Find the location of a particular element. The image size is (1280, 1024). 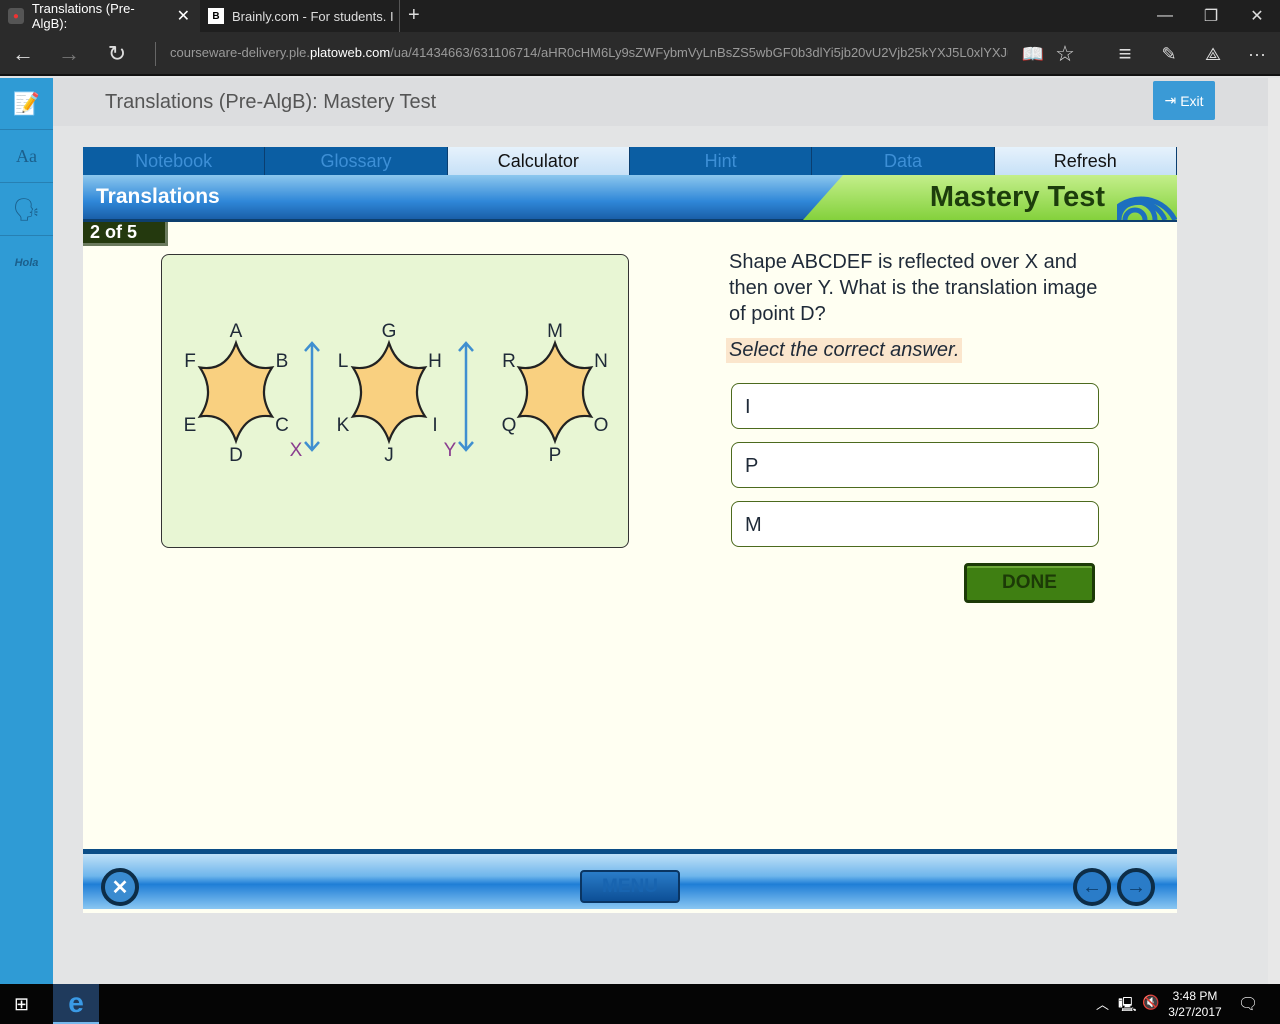

reflection-figure: A B C D E F G H I J K L M N O P Q R X Y is located at coordinates (395, 401).